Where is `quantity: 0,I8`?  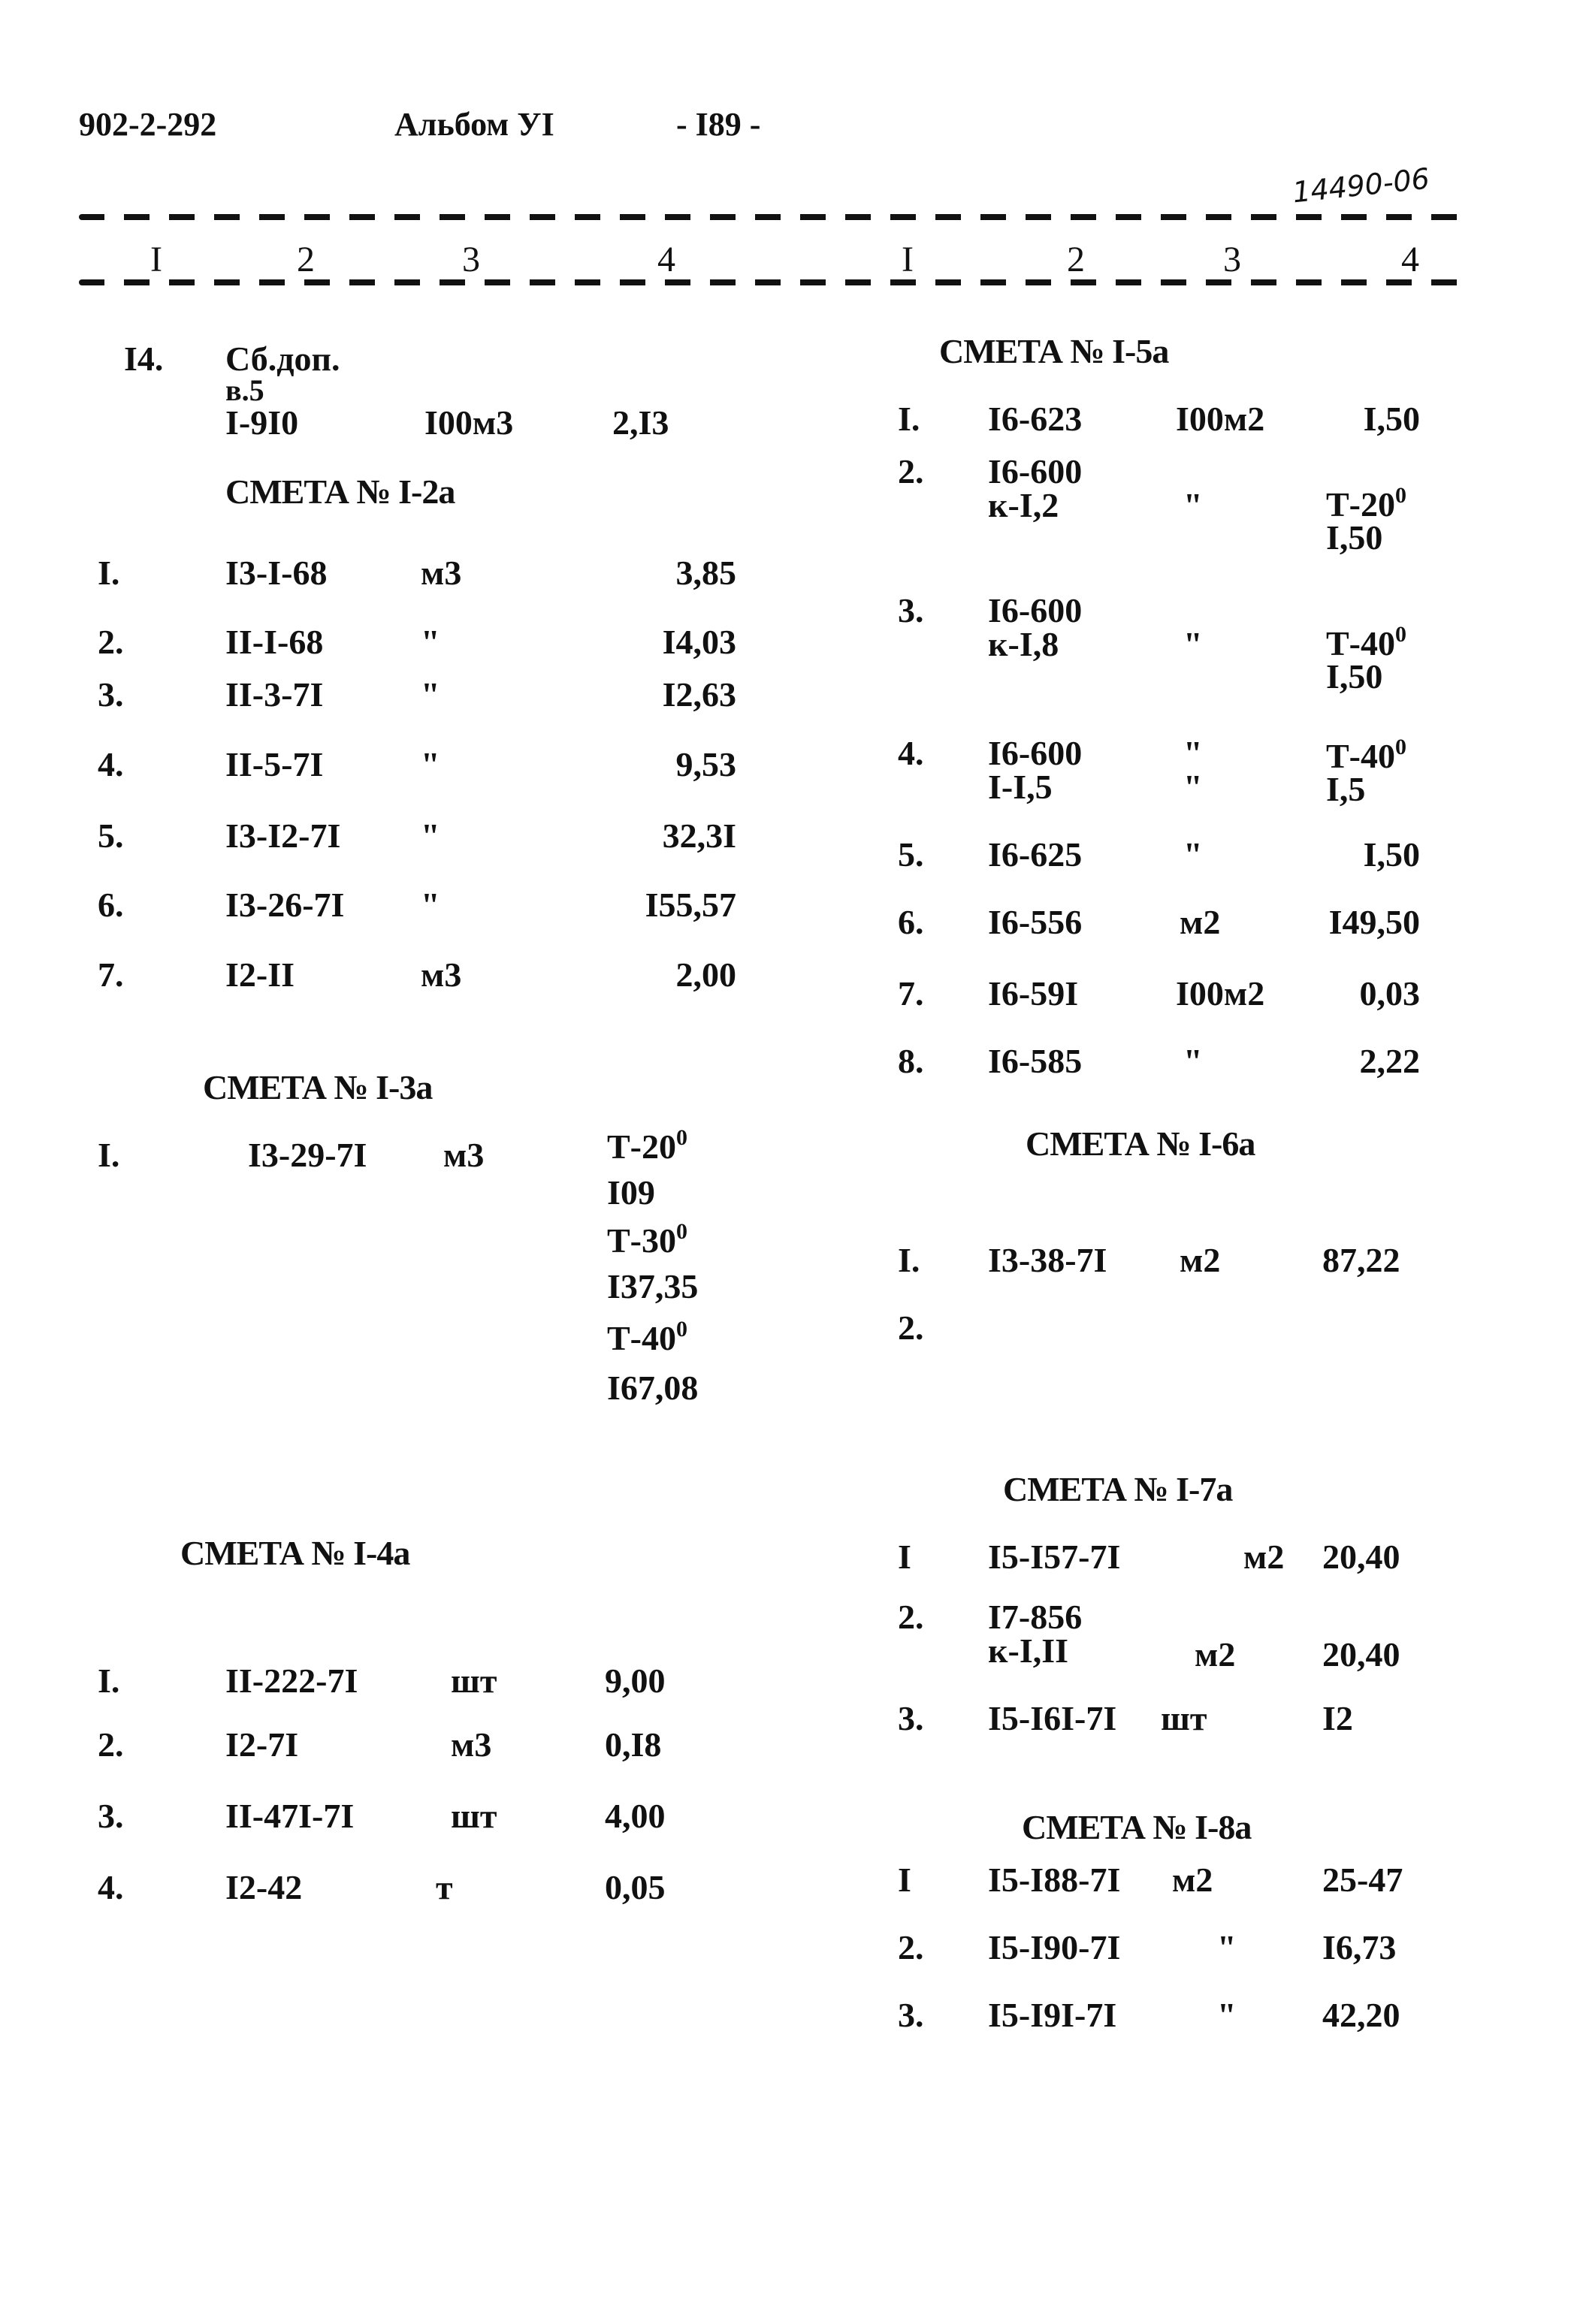
quantity: 0,I8 is located at coordinates (633, 1744).